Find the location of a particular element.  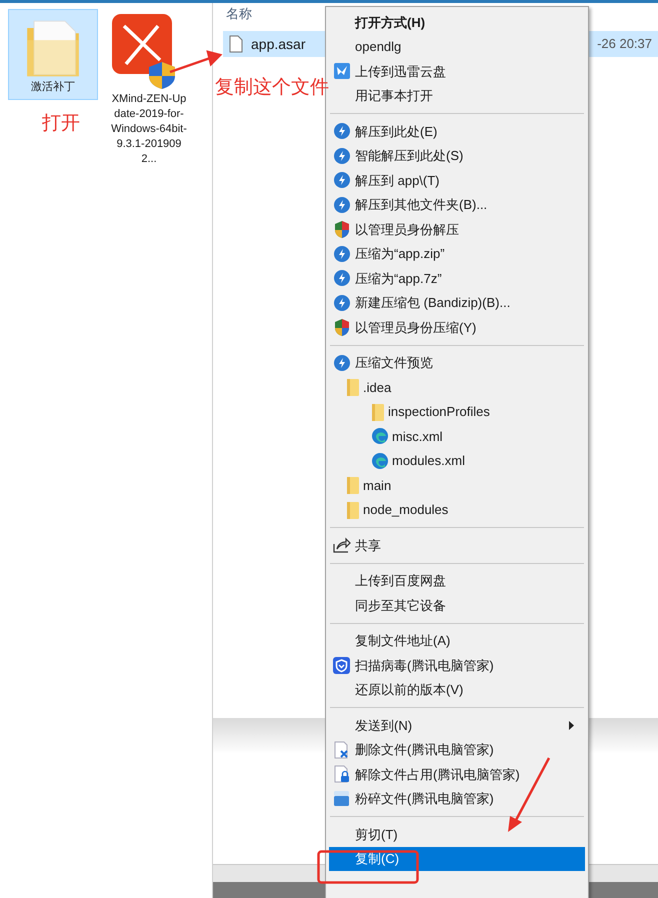

menu-item: 剪切(T) is located at coordinates (457, 834).